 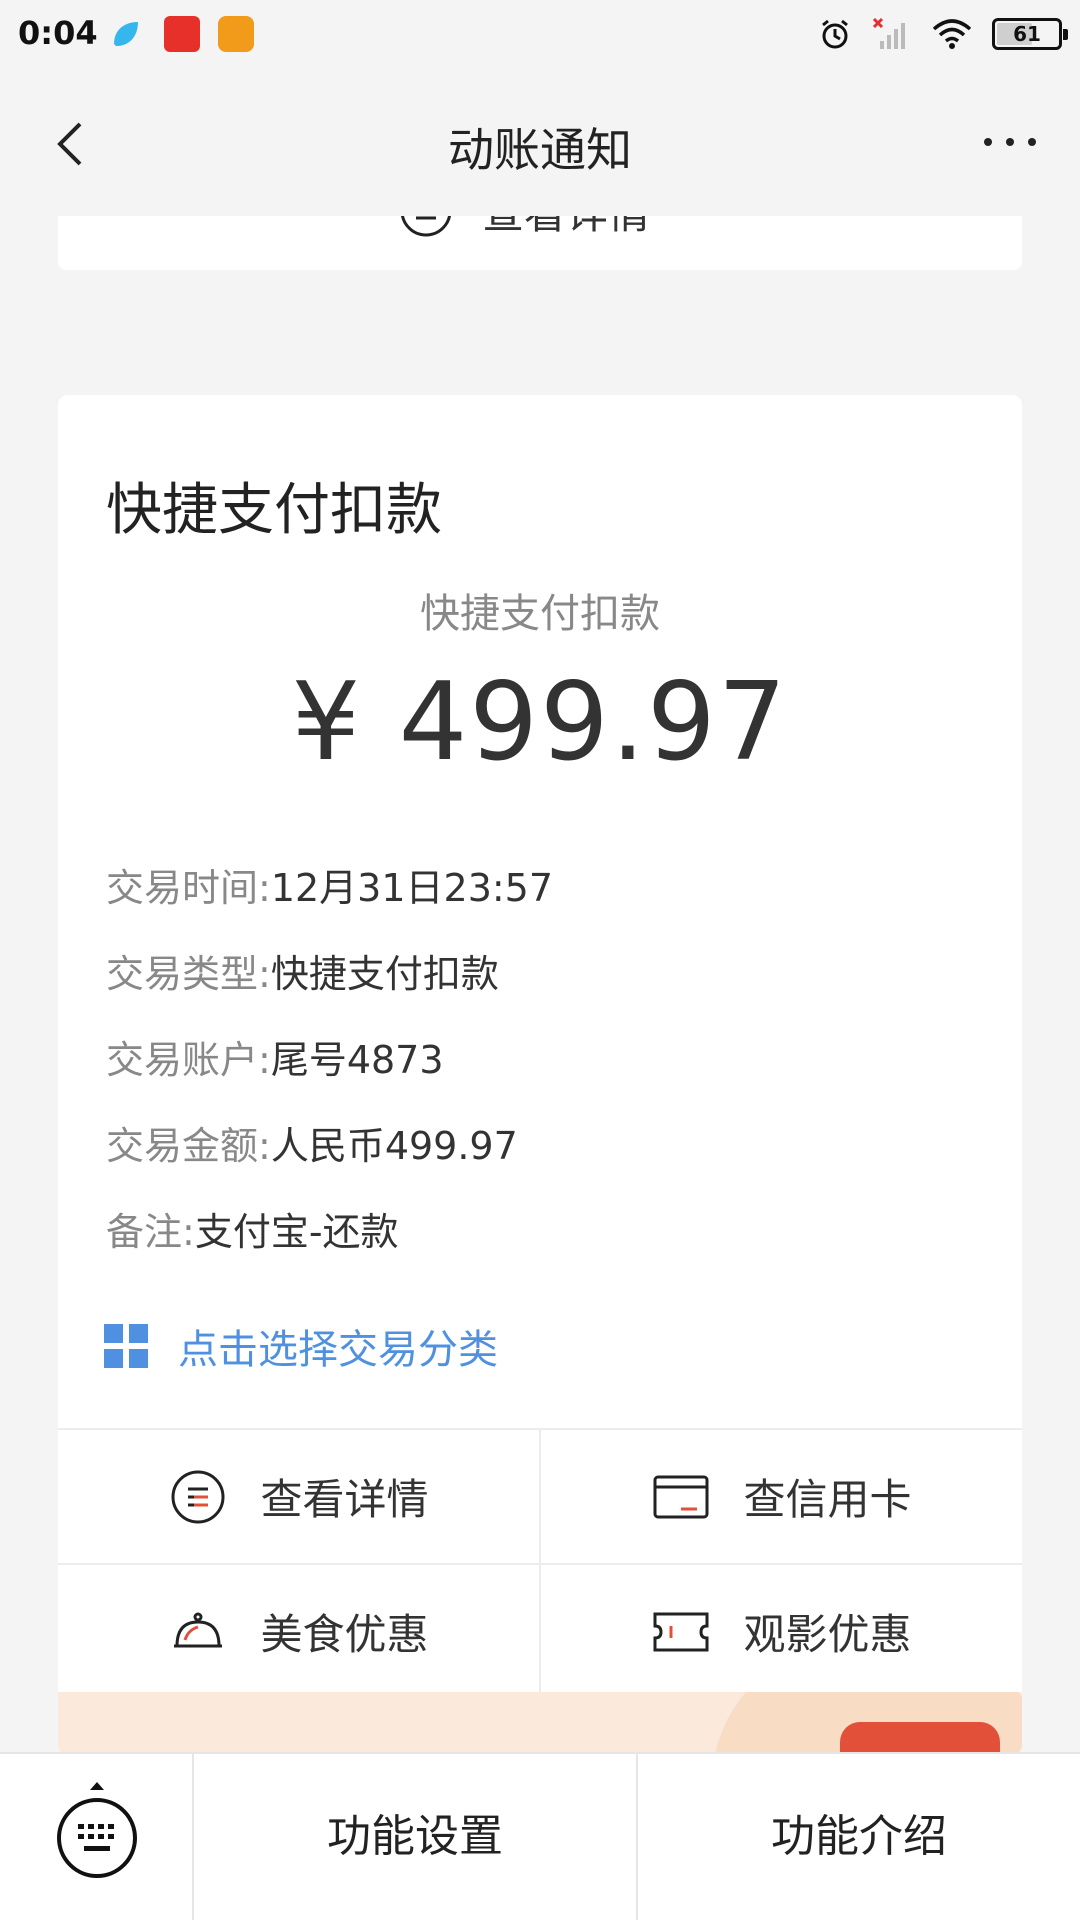 I want to click on battery-text: 61, so click(x=1027, y=34).